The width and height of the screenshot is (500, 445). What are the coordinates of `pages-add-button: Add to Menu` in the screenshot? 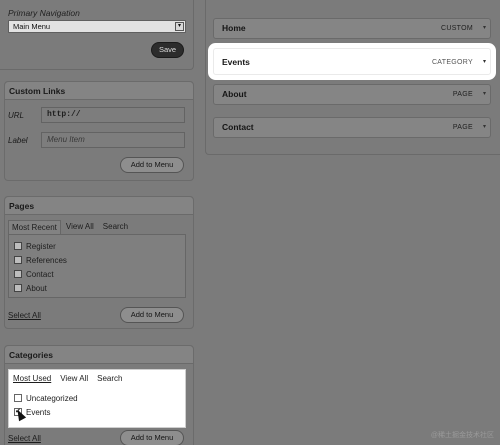 It's located at (152, 315).